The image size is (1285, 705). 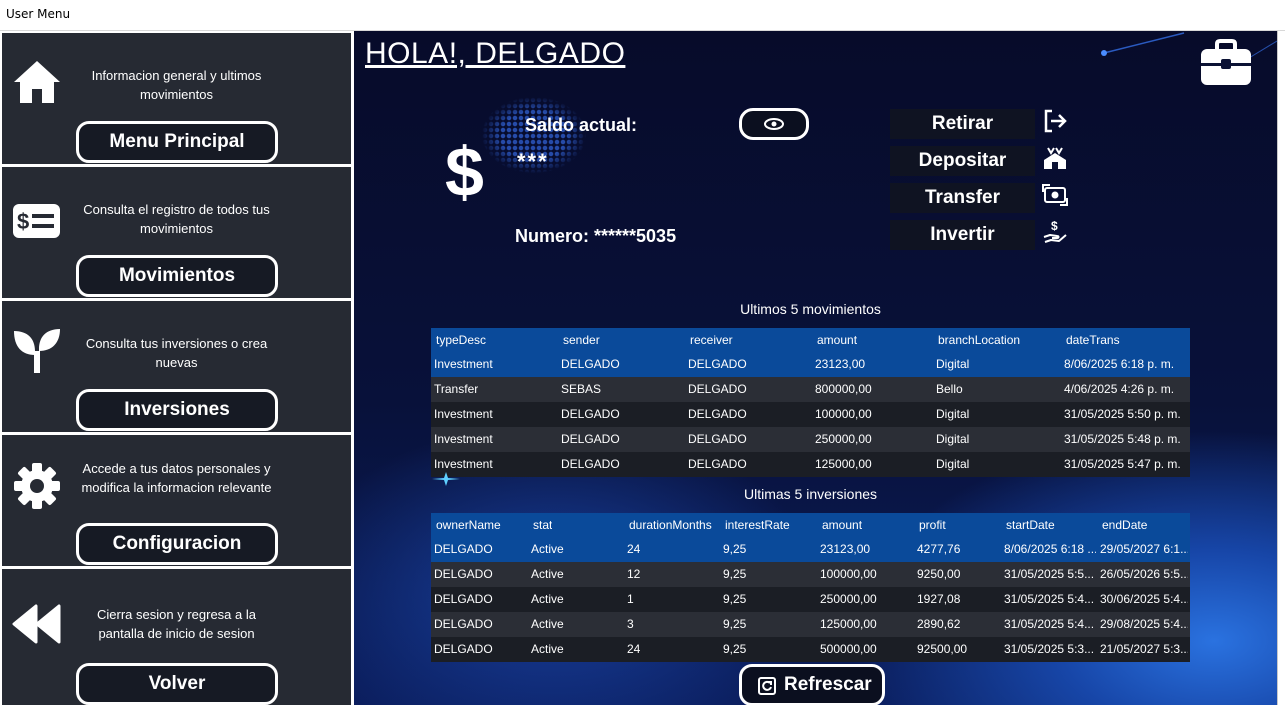 I want to click on column-header: endDate, so click(x=1124, y=525).